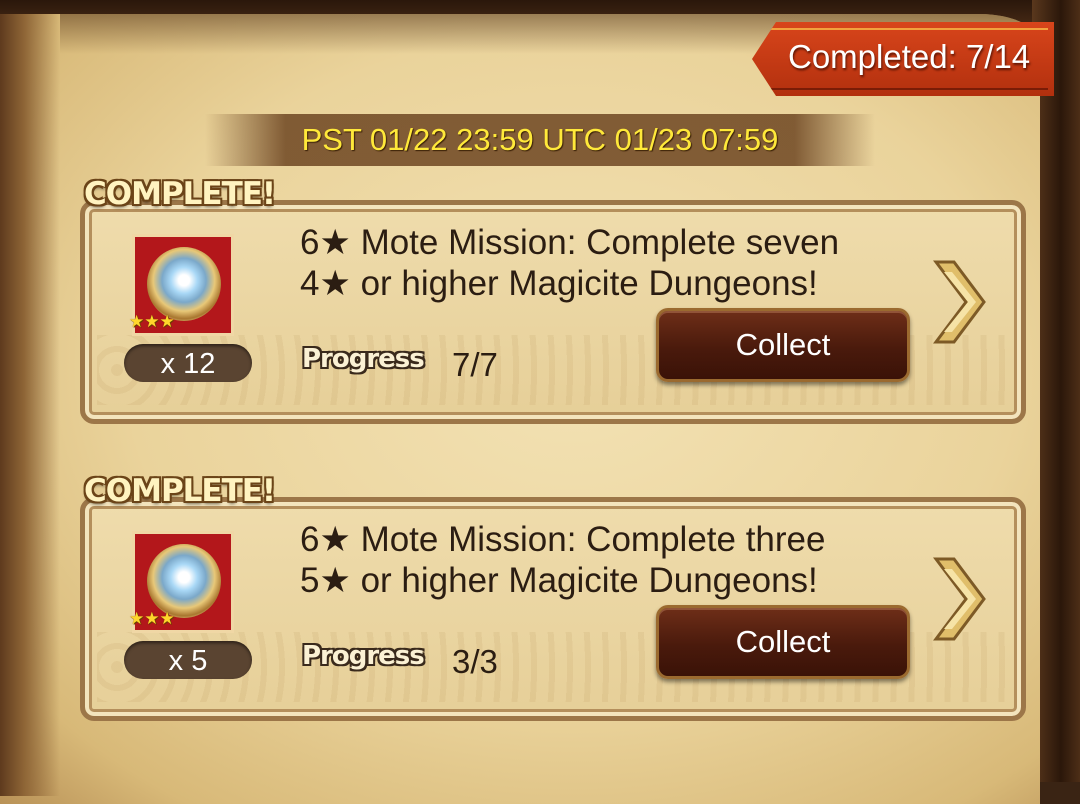 The width and height of the screenshot is (1080, 804). I want to click on book-spine-shadow, so click(30, 405).